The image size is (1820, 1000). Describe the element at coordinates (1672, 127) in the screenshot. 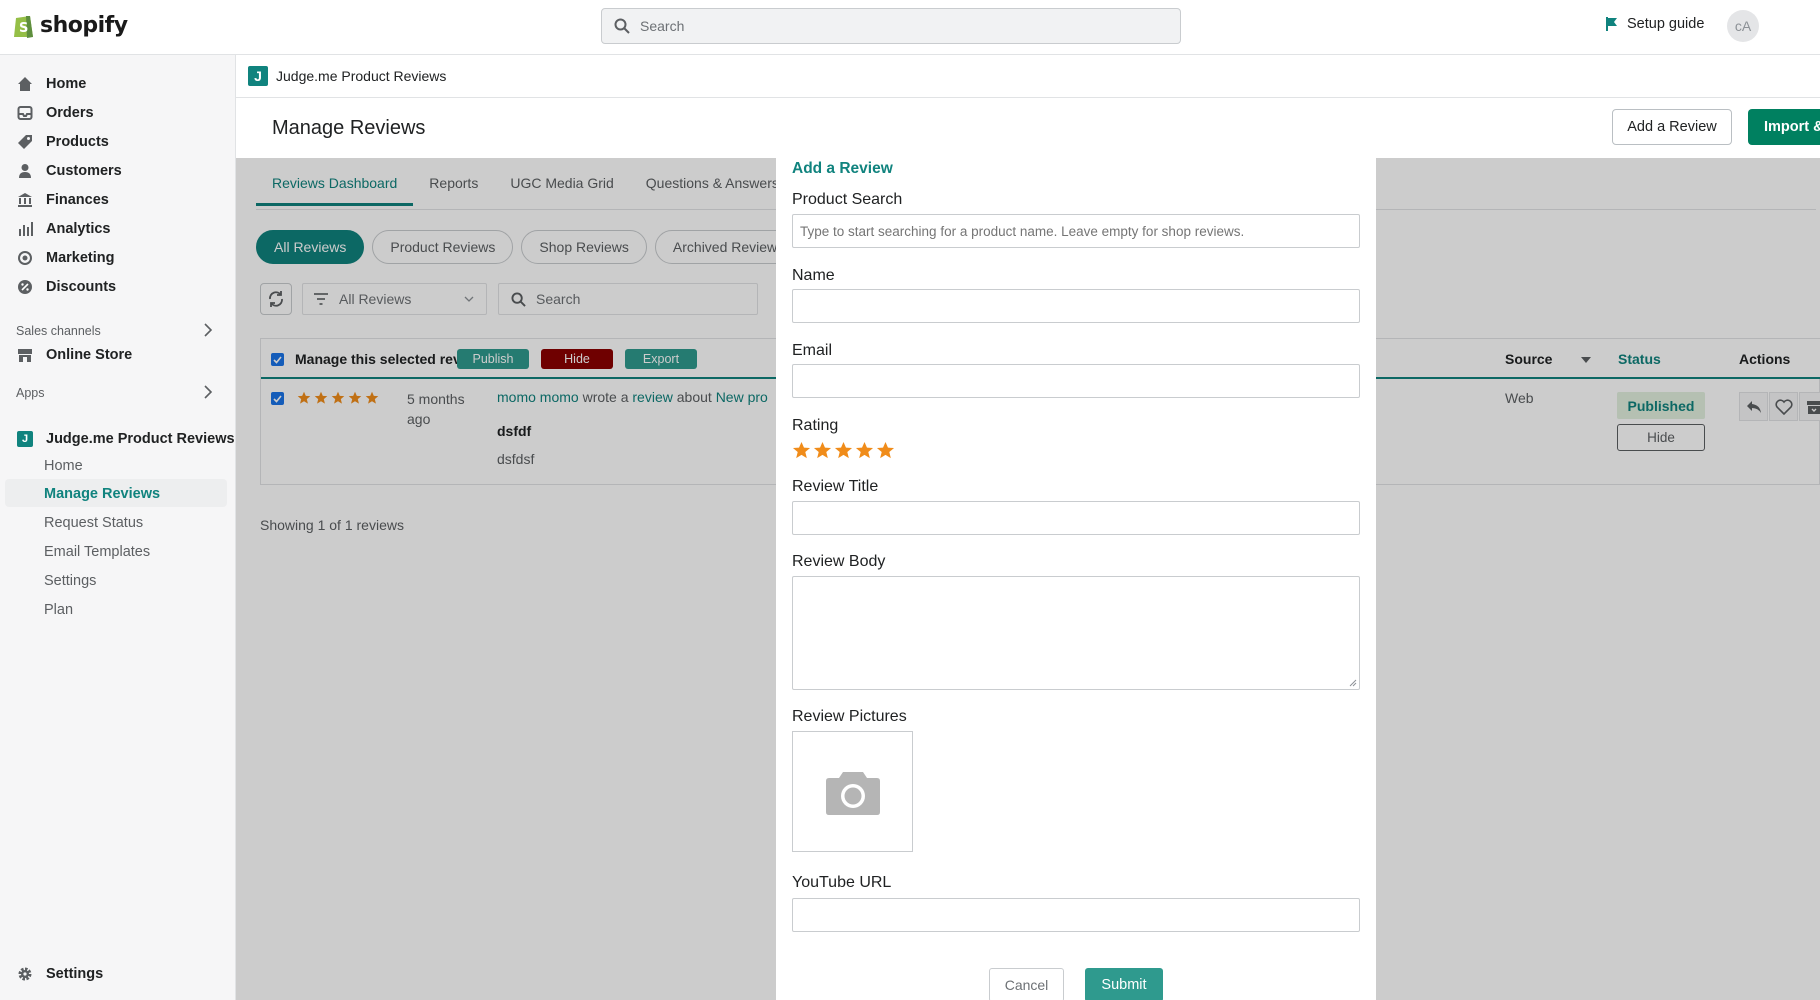

I see `add-review-button: Add a Review` at that location.